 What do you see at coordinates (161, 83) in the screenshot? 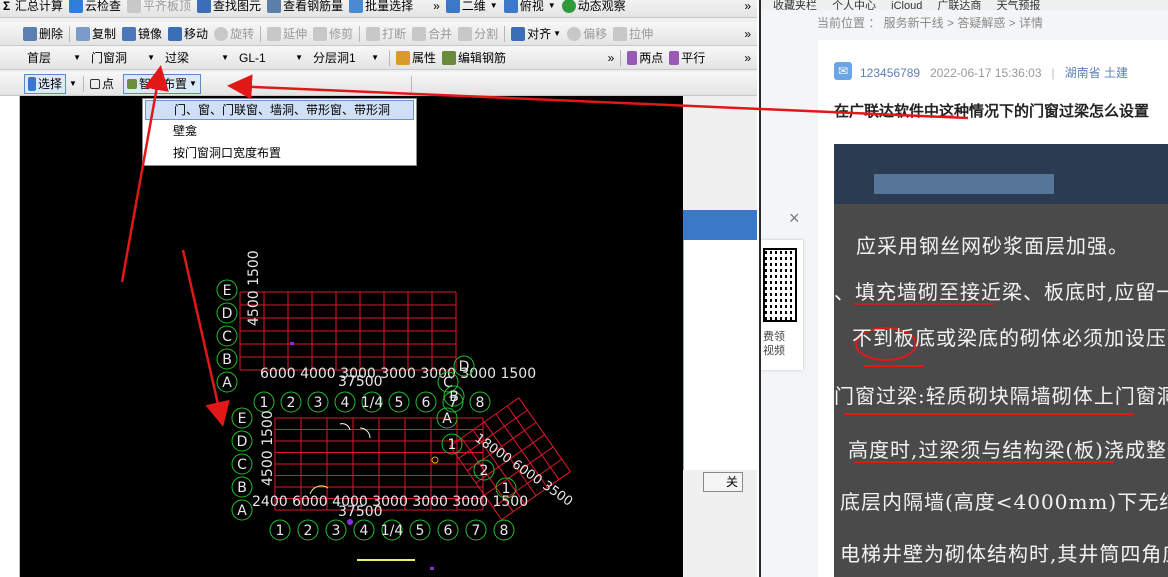
I see `smart-layout-dropdown: 智能布置 ▼` at bounding box center [161, 83].